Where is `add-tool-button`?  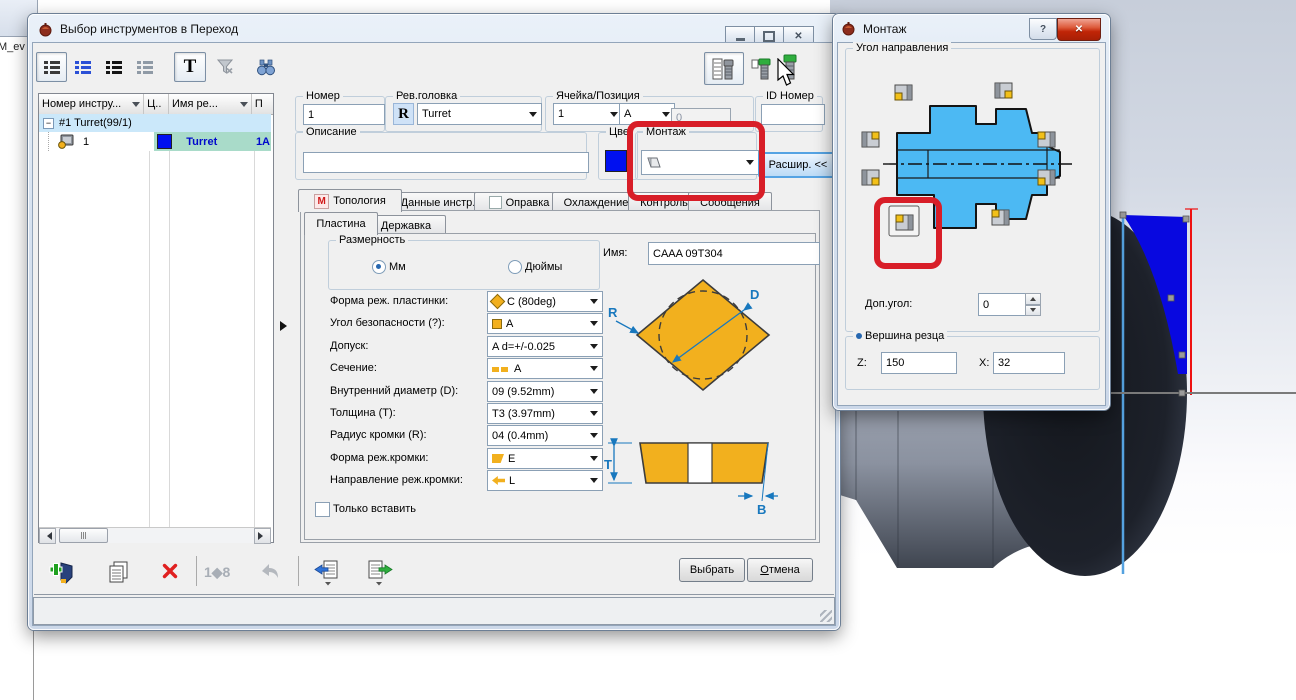
add-tool-button is located at coordinates (62, 572).